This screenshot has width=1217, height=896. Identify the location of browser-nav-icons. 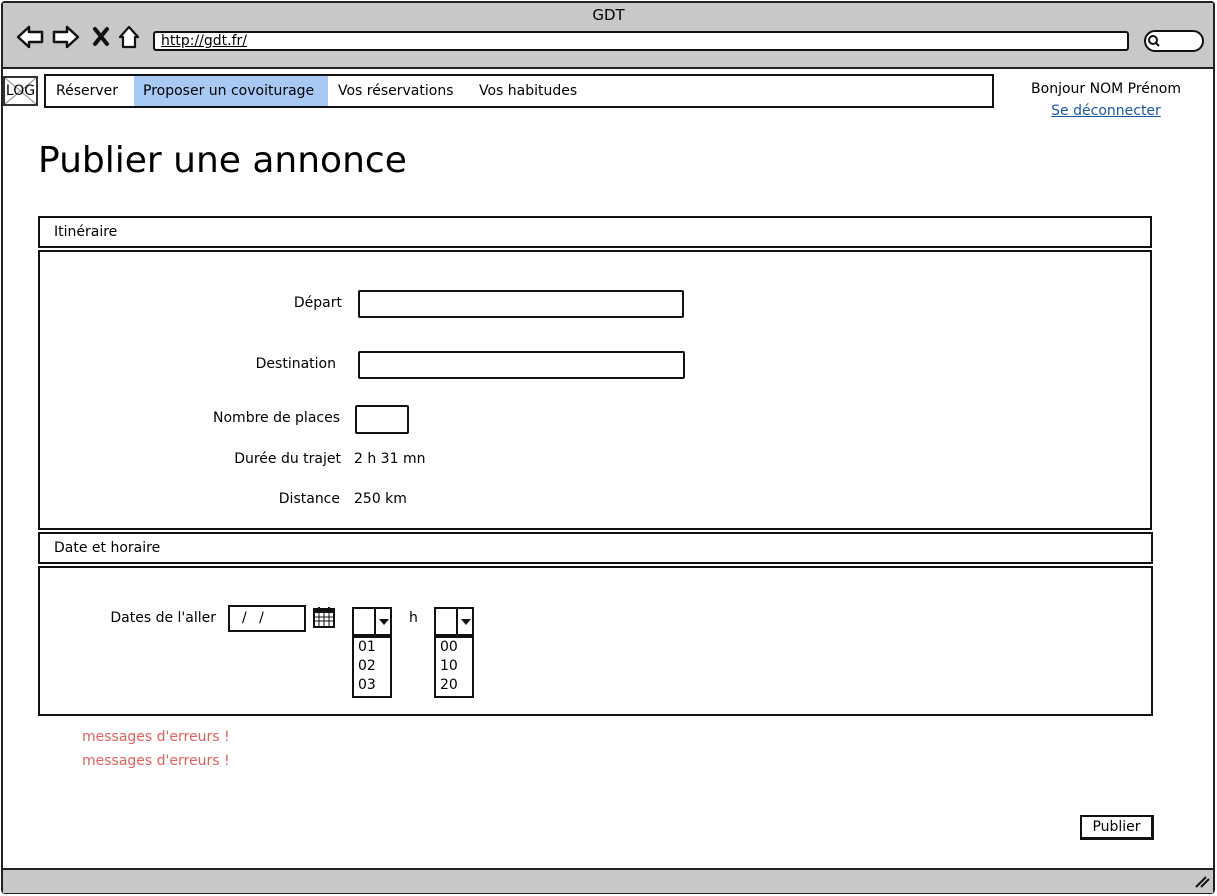
(78, 37).